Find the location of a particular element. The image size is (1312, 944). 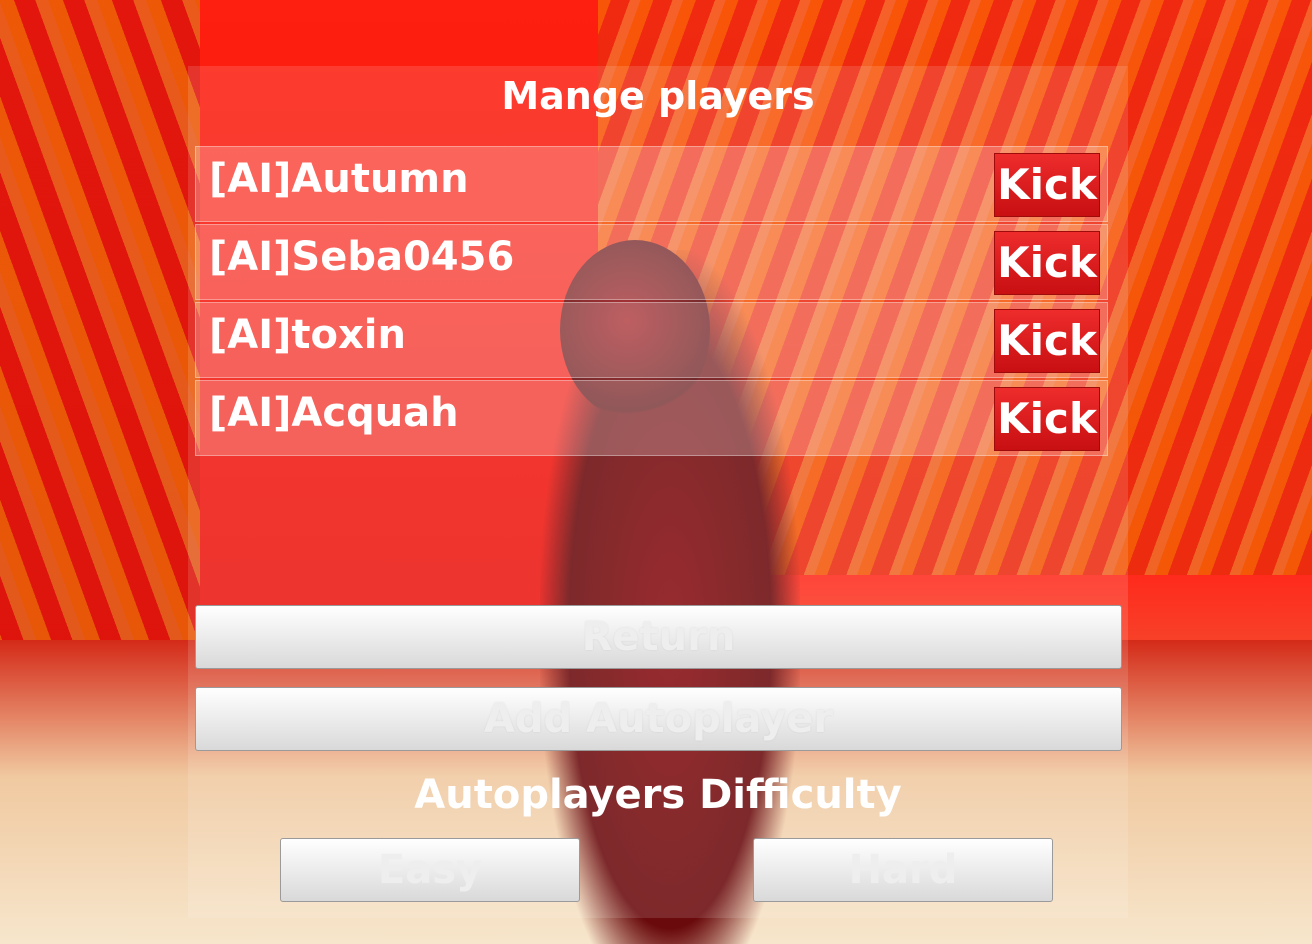

player-name: [AI]toxin is located at coordinates (307, 335).